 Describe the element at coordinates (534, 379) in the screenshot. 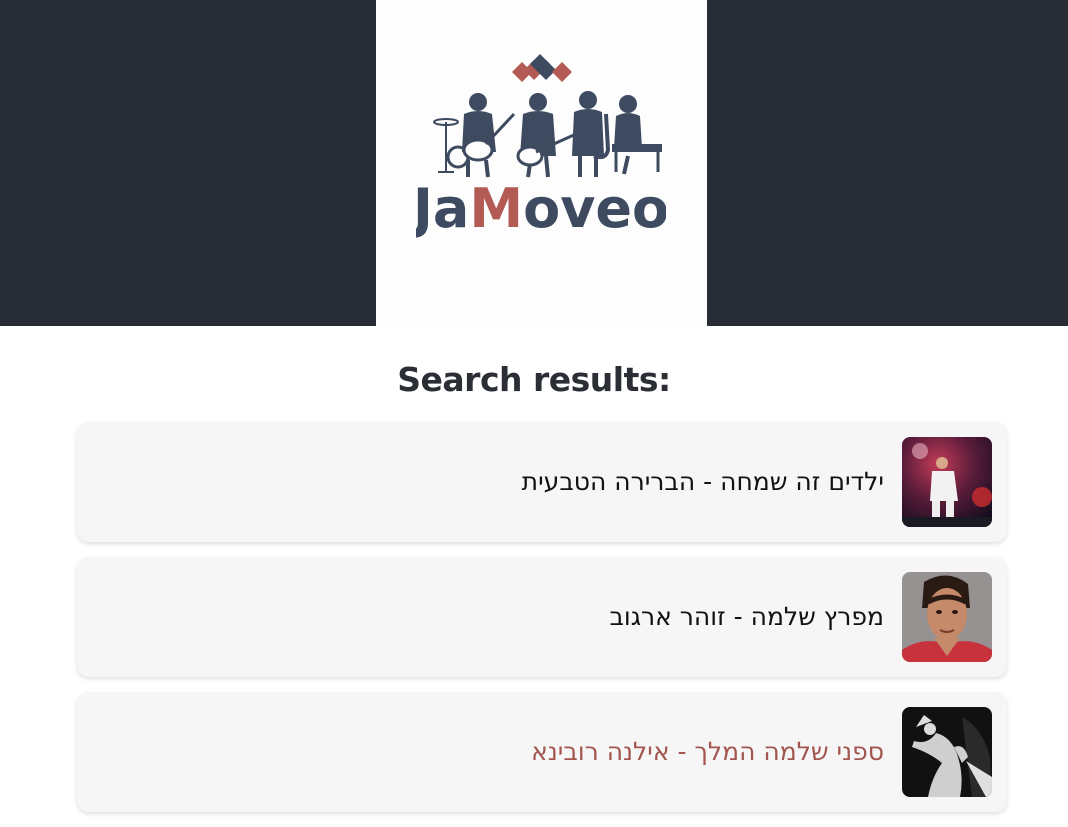

I see `search-results-heading: Search results:` at that location.